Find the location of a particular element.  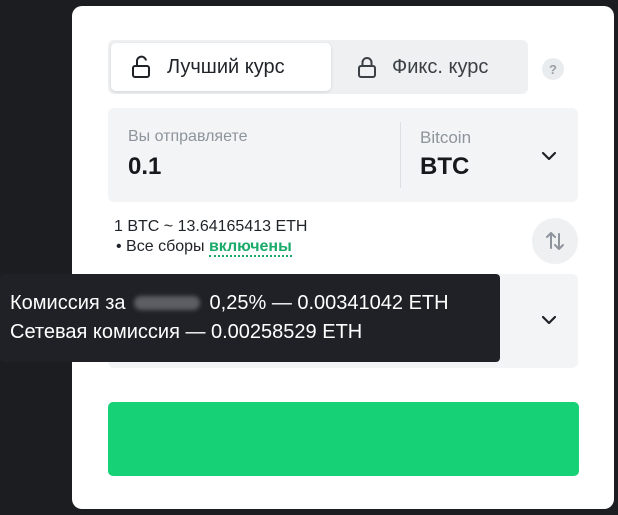

send-amount-field: Вы отправляете 0.1 Bitcoin BTC is located at coordinates (343, 155).